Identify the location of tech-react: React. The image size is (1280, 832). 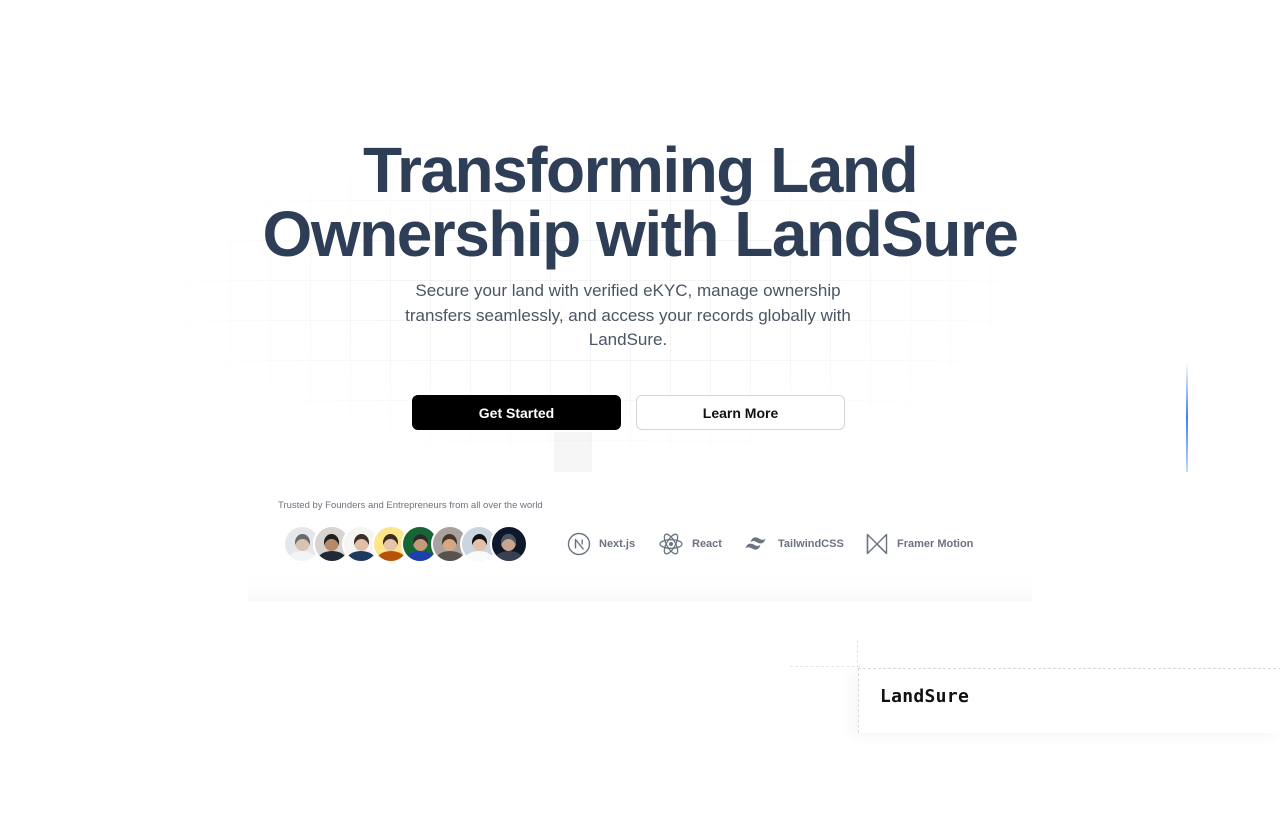
(690, 544).